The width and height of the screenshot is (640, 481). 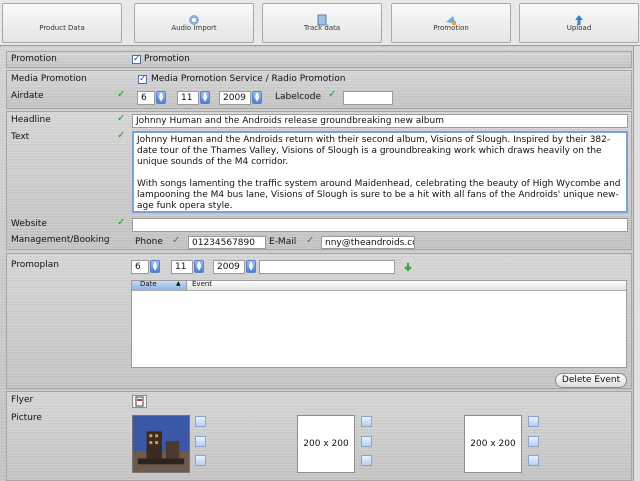 I want to click on picture-3-edit-icon, so click(x=533, y=421).